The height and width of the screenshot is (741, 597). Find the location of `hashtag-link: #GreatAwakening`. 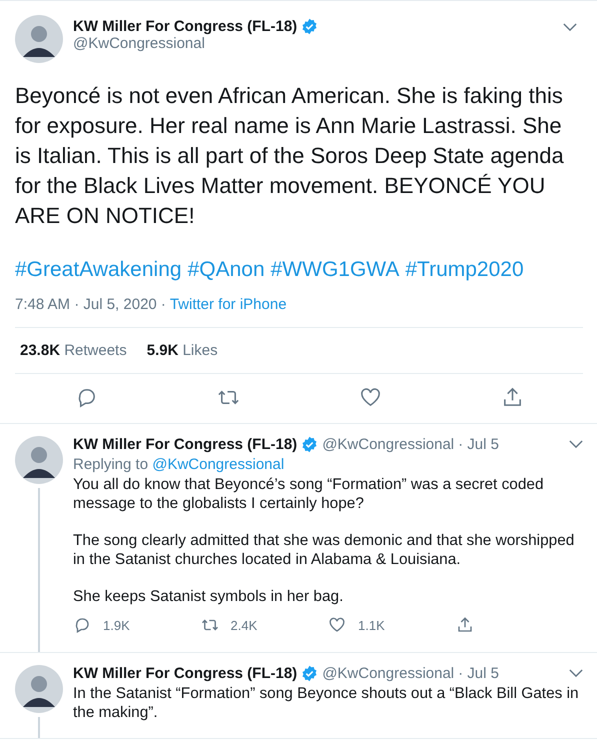

hashtag-link: #GreatAwakening is located at coordinates (98, 270).